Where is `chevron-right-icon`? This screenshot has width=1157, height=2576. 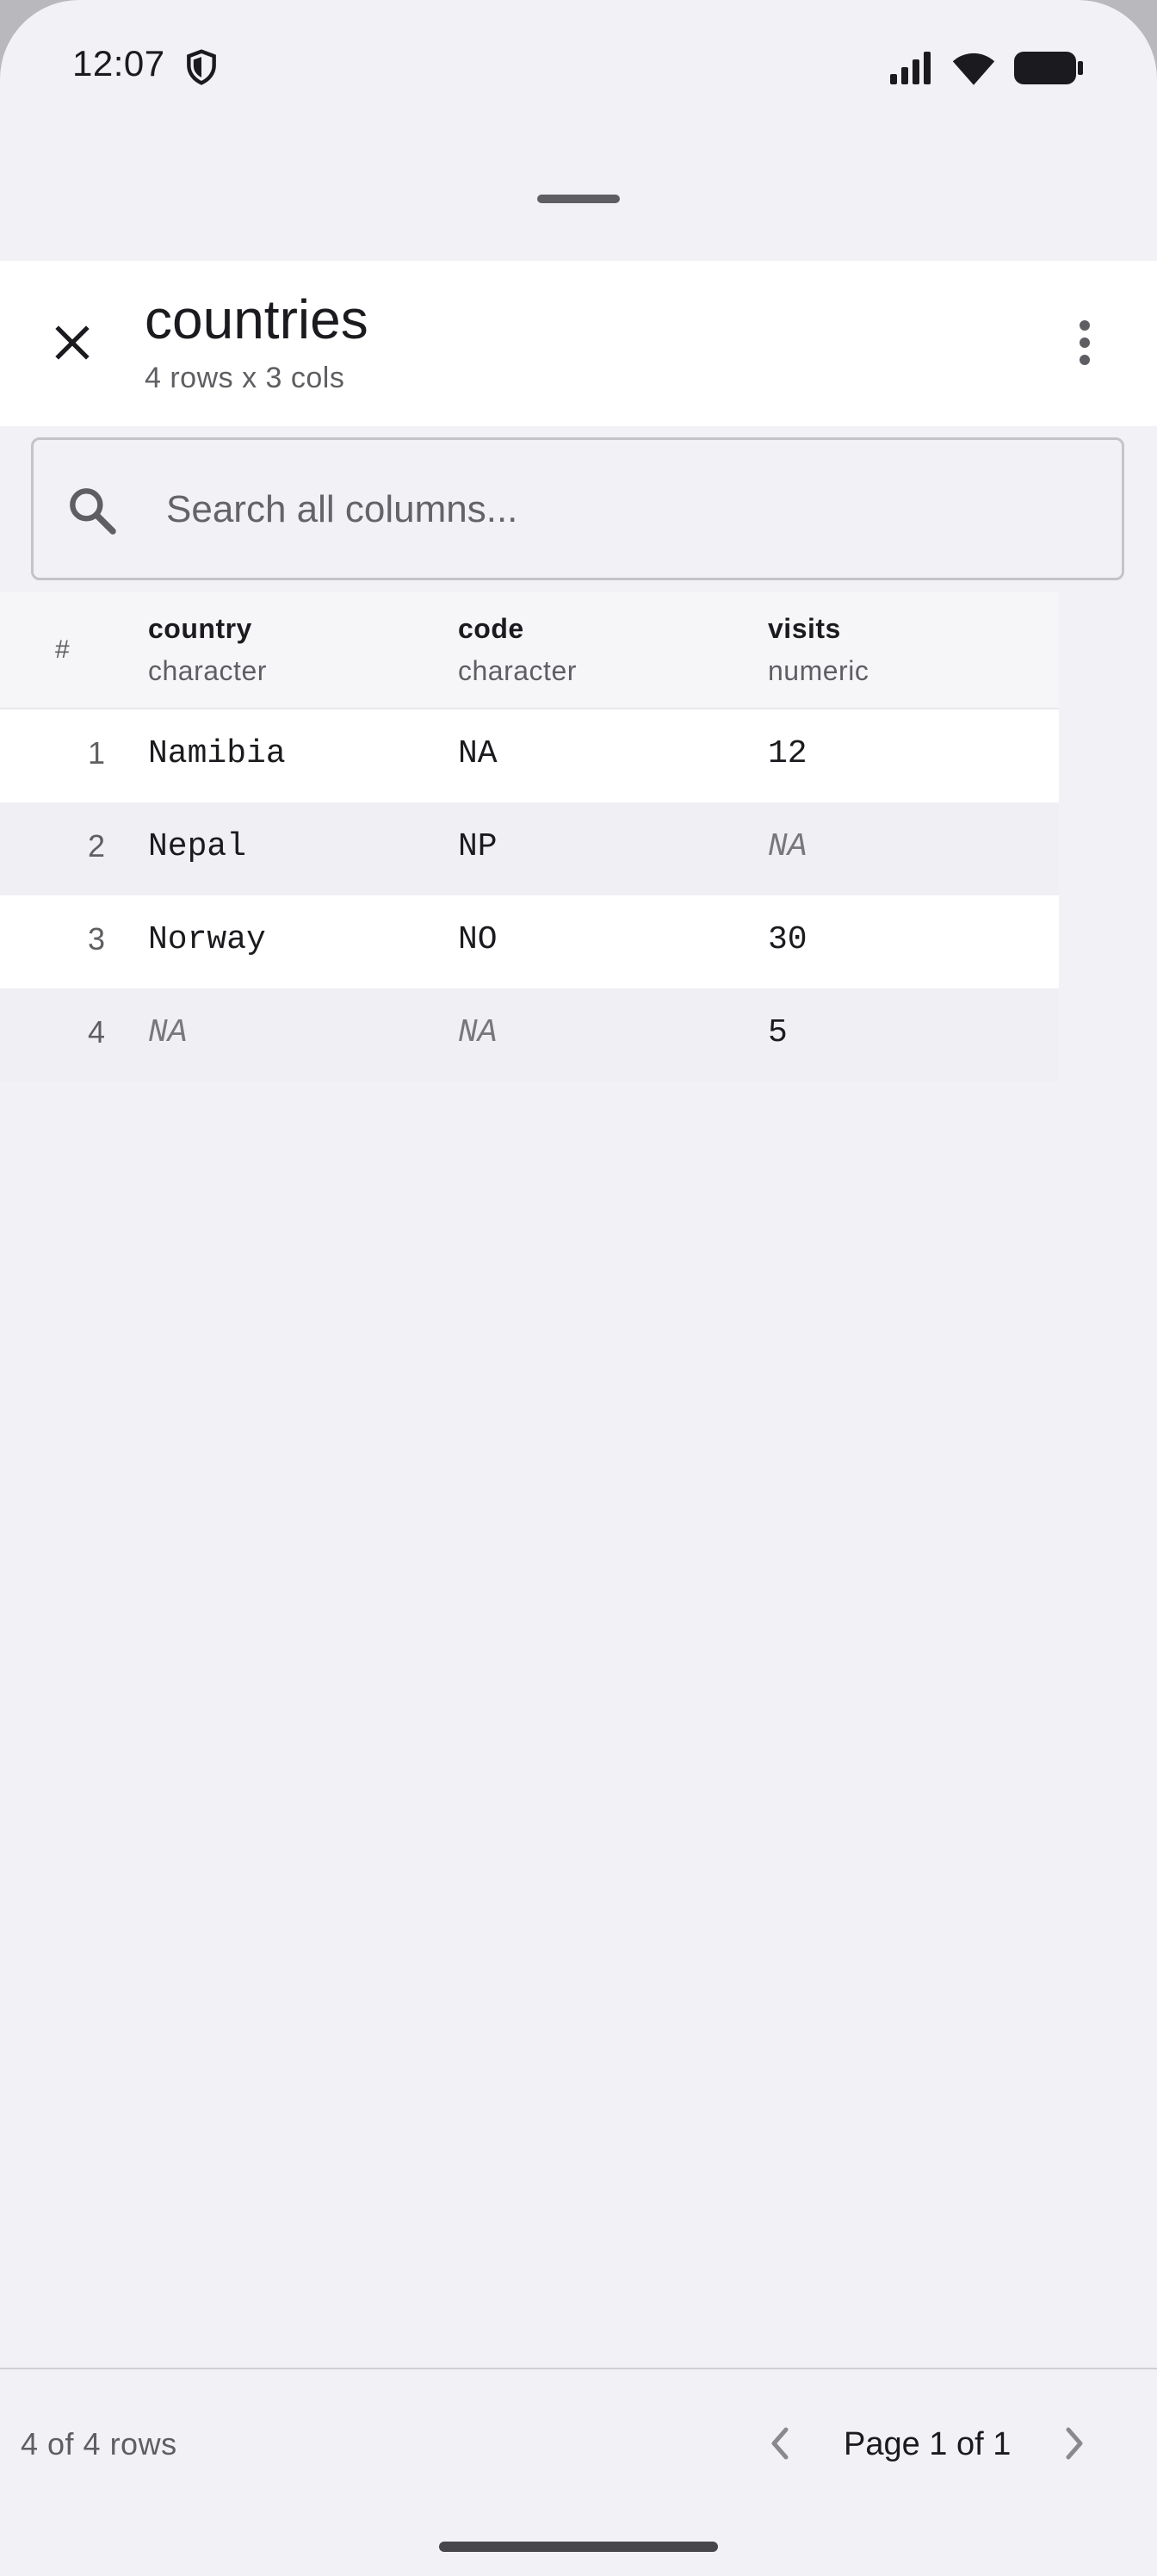
chevron-right-icon is located at coordinates (1075, 2444).